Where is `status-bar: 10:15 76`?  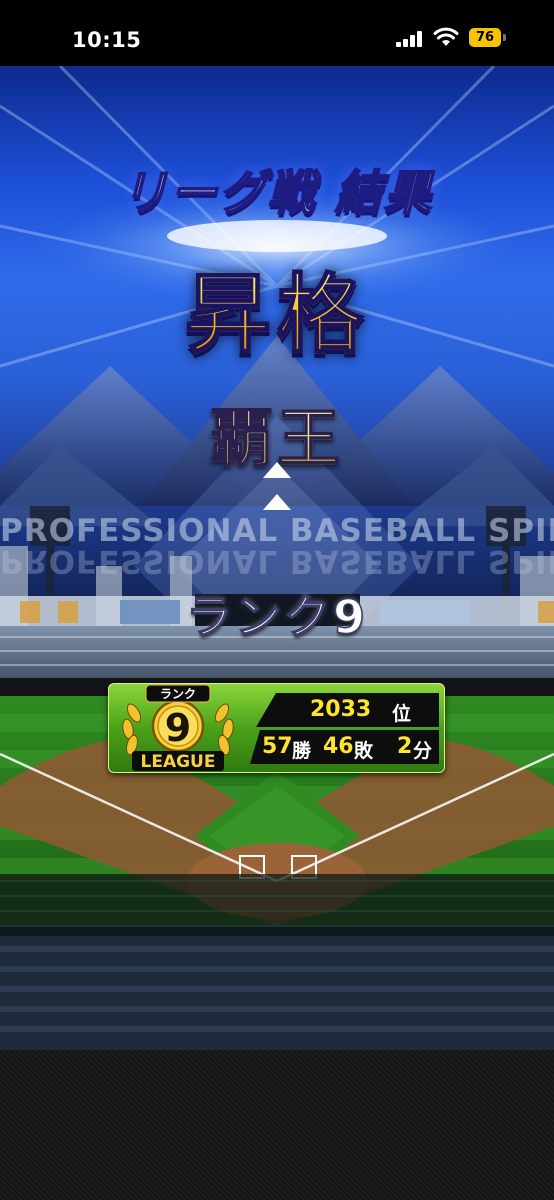
status-bar: 10:15 76 is located at coordinates (277, 33).